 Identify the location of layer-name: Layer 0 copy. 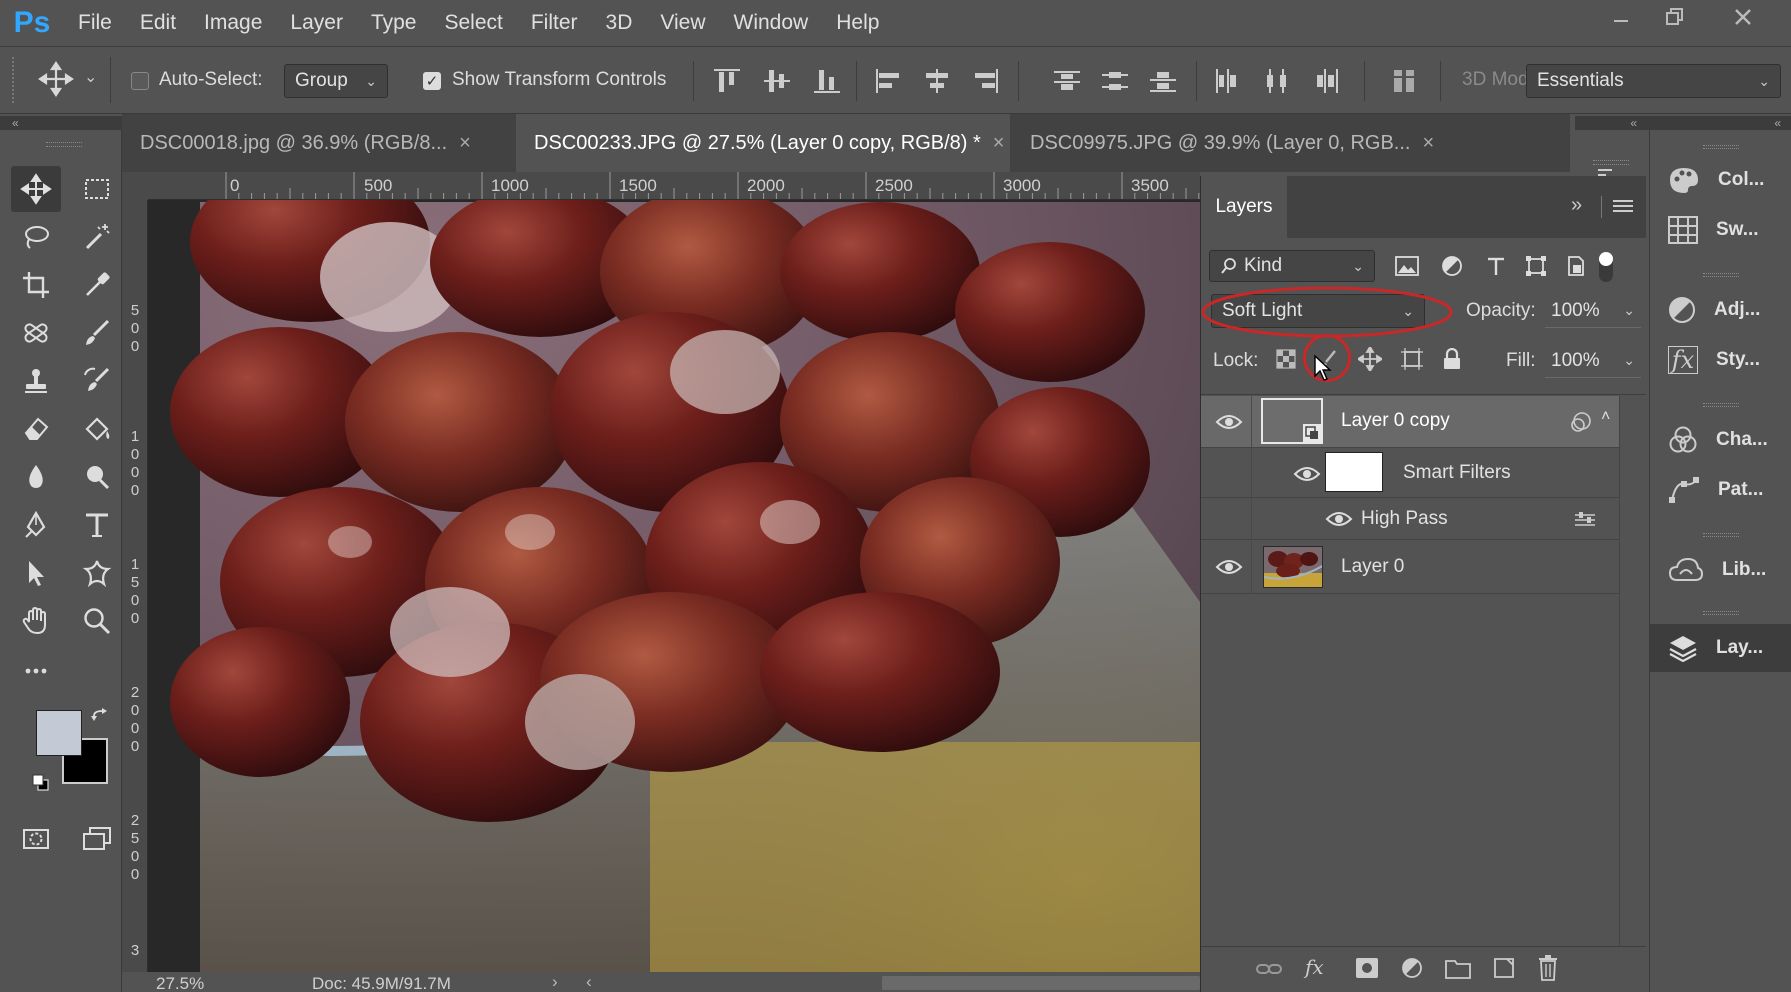
(1395, 421).